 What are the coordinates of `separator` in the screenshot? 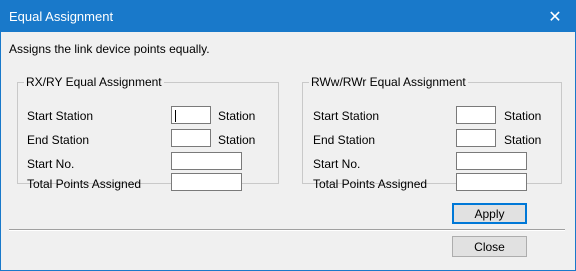 It's located at (287, 230).